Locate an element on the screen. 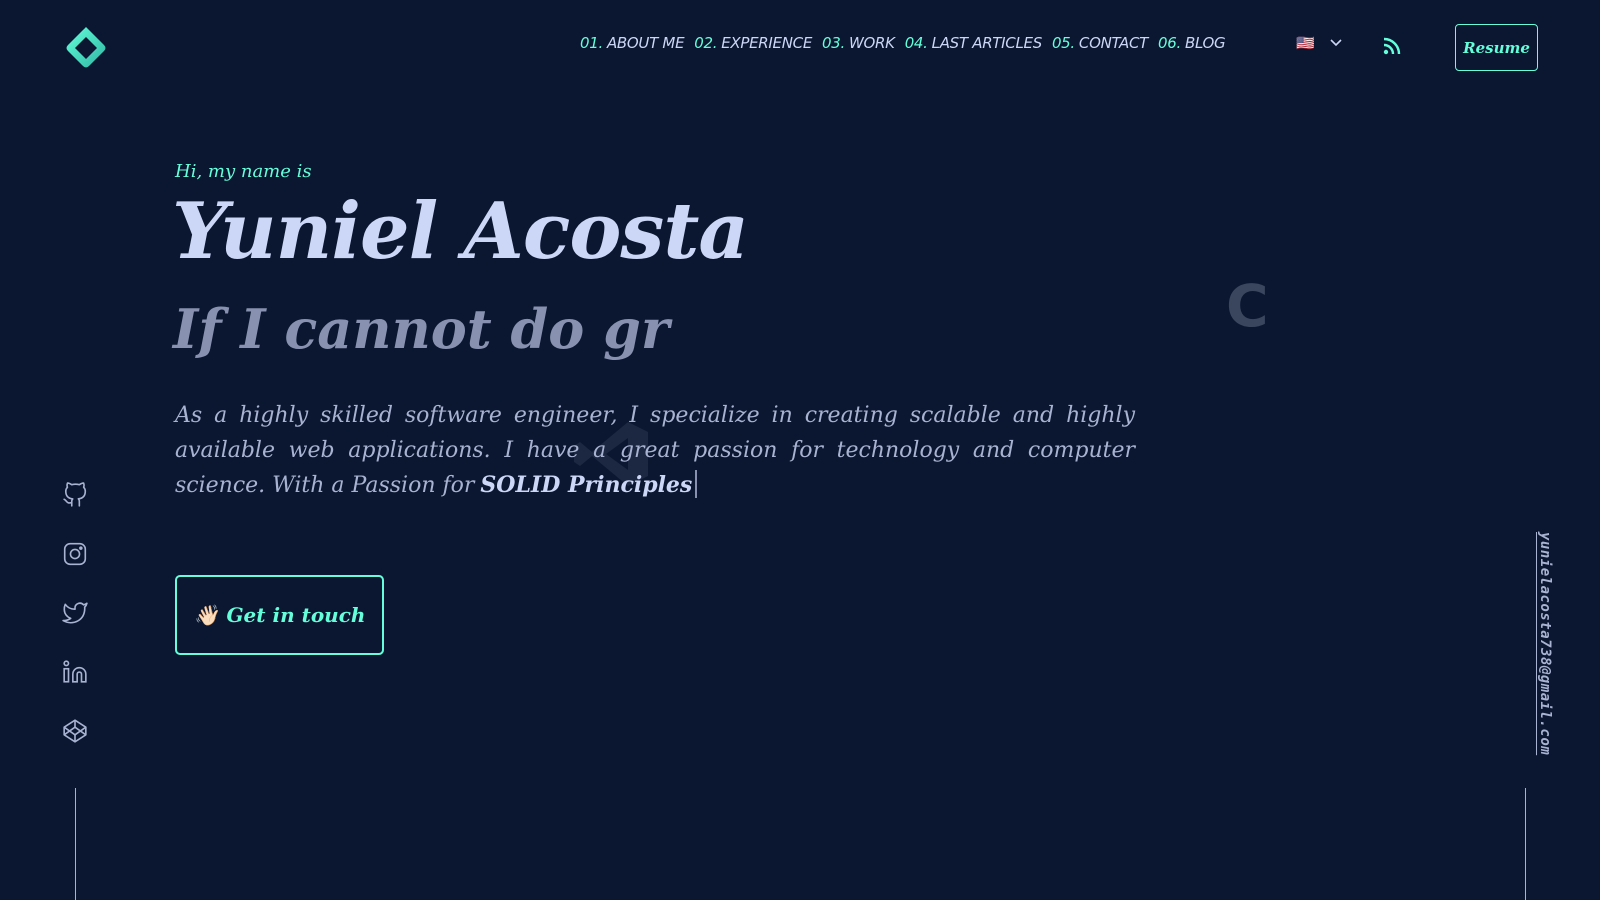 Image resolution: width=1600 pixels, height=900 pixels. get-in-touch-button: 👋🏻 Get in touch is located at coordinates (279, 615).